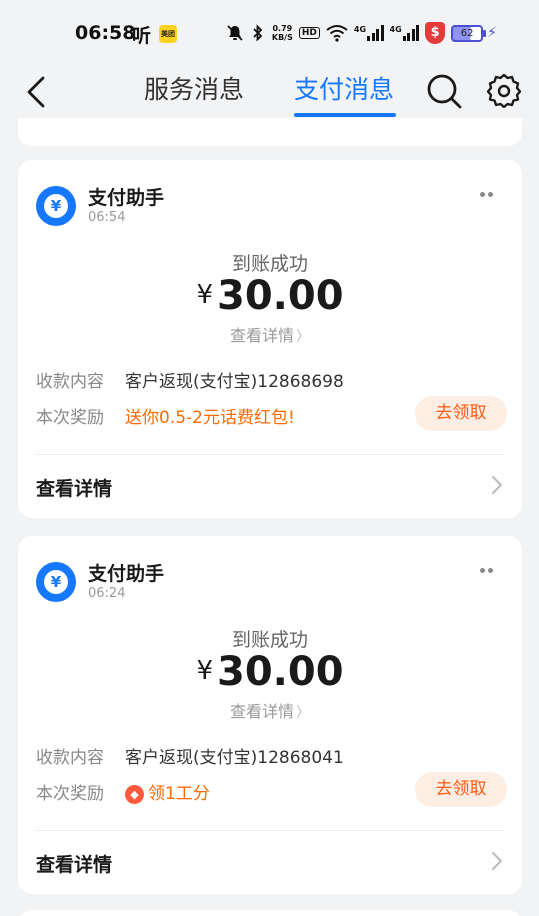 This screenshot has height=916, width=539. What do you see at coordinates (194, 88) in the screenshot?
I see `tab-service-messages: 服务消息` at bounding box center [194, 88].